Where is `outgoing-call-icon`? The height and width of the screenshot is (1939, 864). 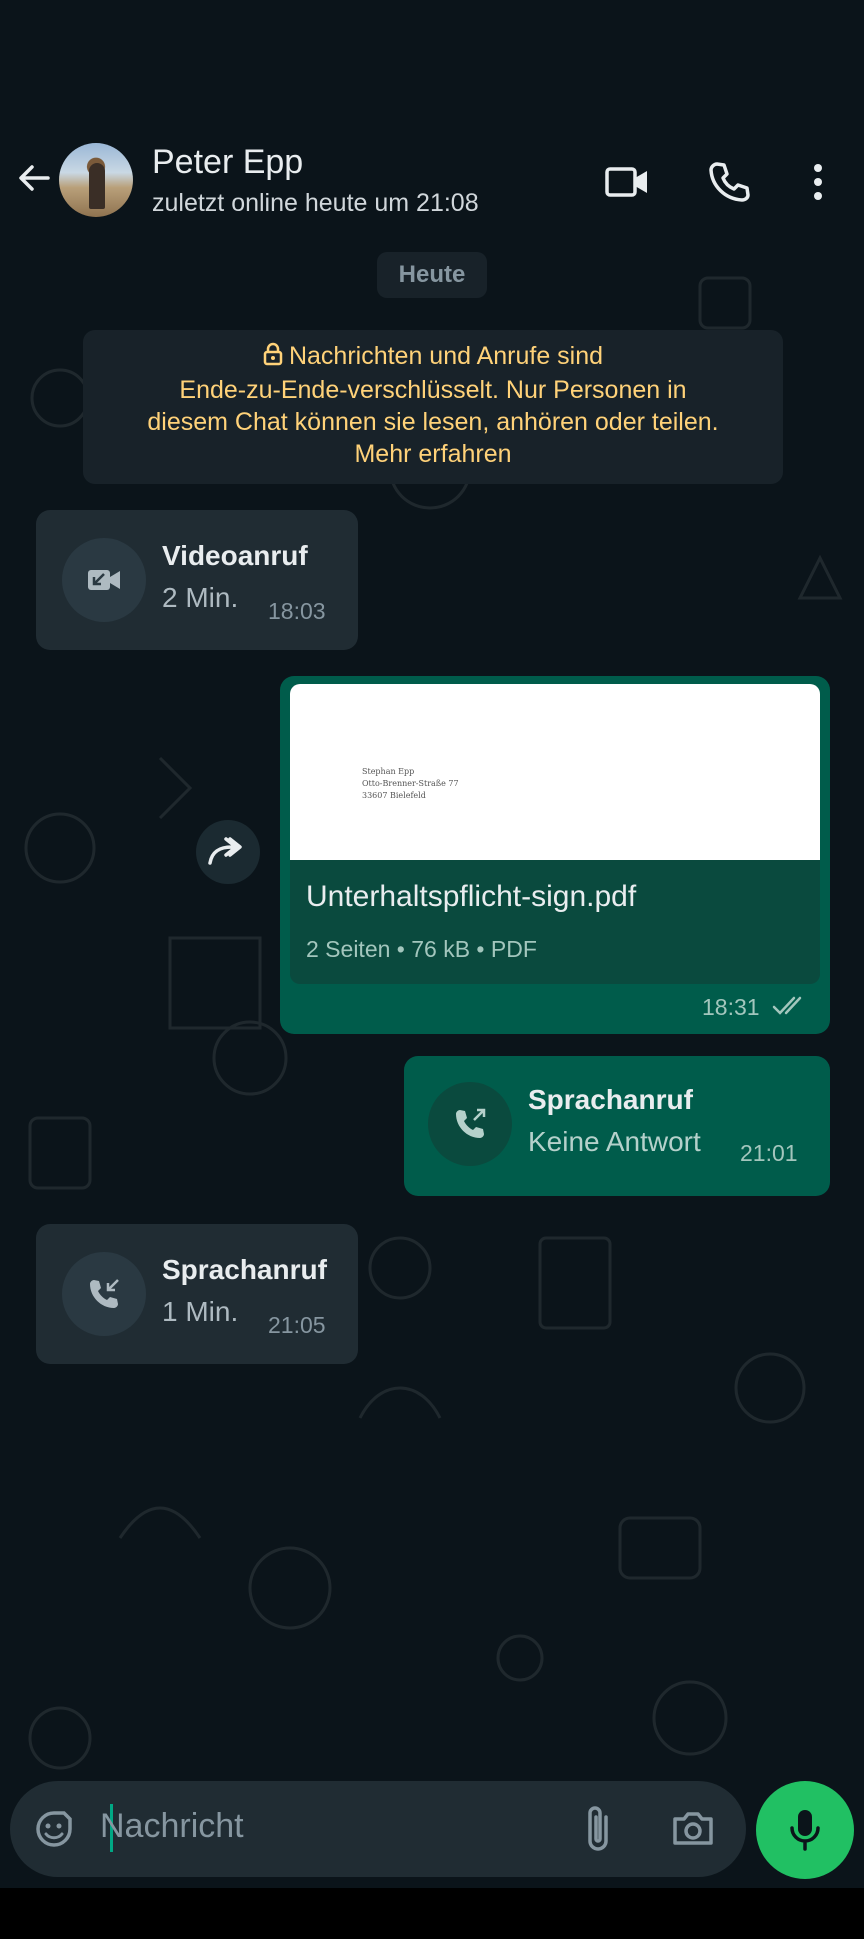
outgoing-call-icon is located at coordinates (470, 1124).